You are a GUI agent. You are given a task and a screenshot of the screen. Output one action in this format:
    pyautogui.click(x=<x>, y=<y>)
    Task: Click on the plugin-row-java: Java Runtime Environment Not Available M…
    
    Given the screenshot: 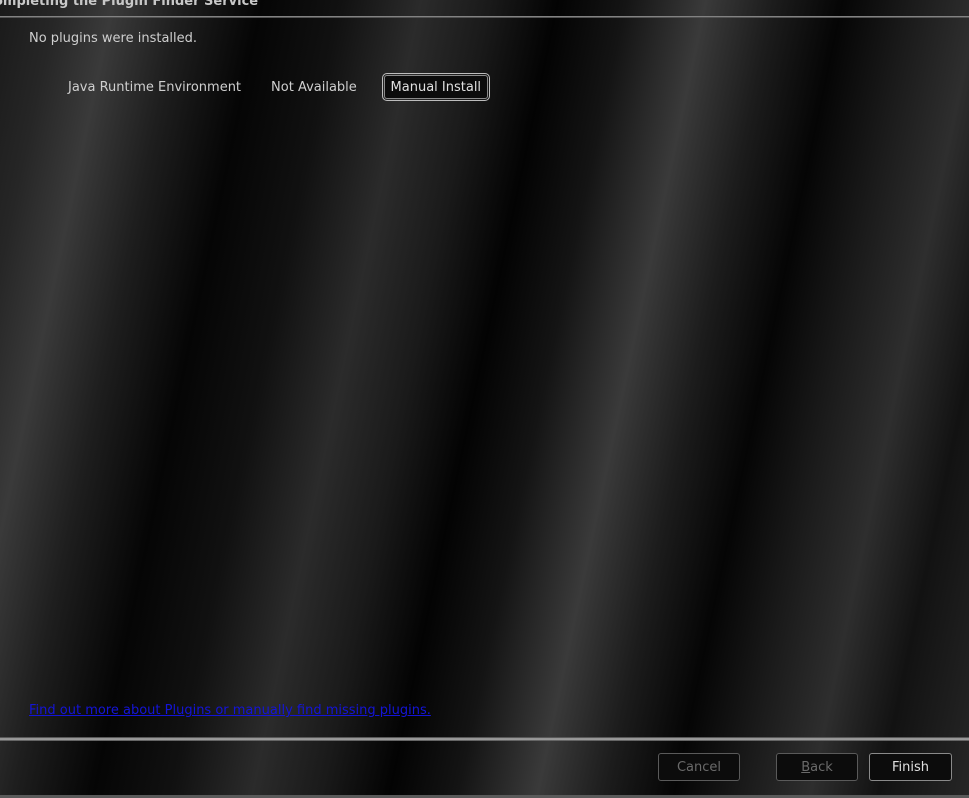 What is the action you would take?
    pyautogui.click(x=279, y=87)
    